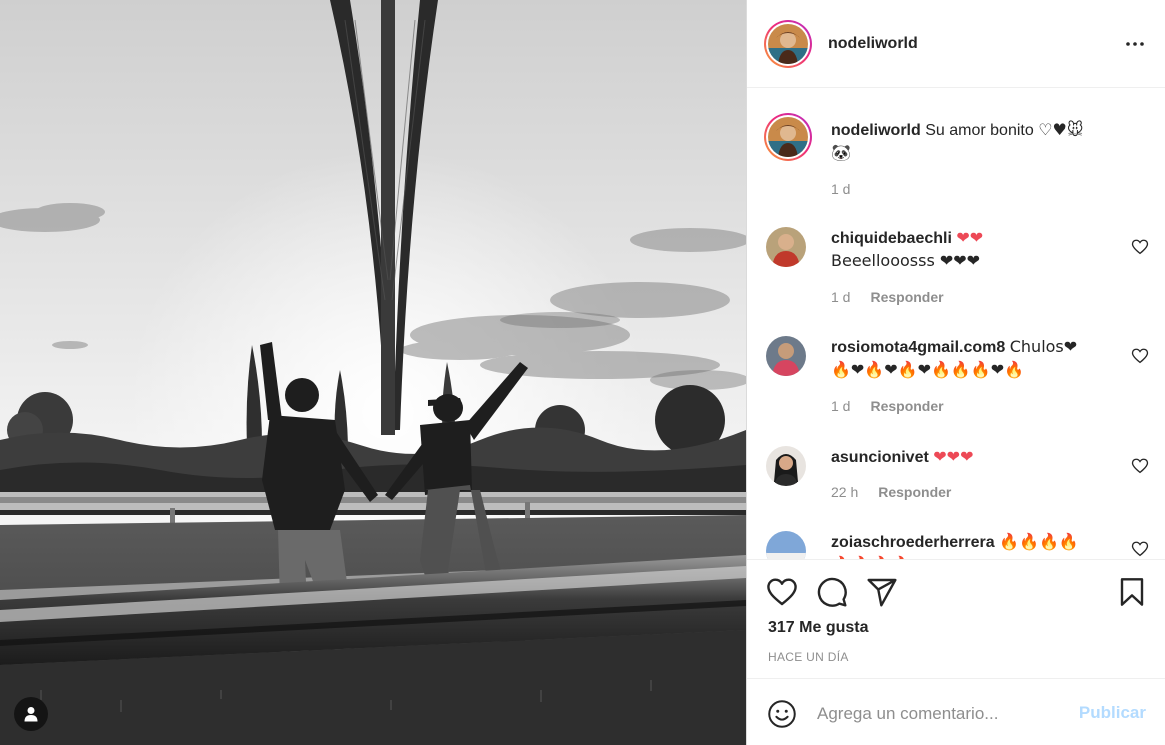  I want to click on comment-input, so click(939, 714).